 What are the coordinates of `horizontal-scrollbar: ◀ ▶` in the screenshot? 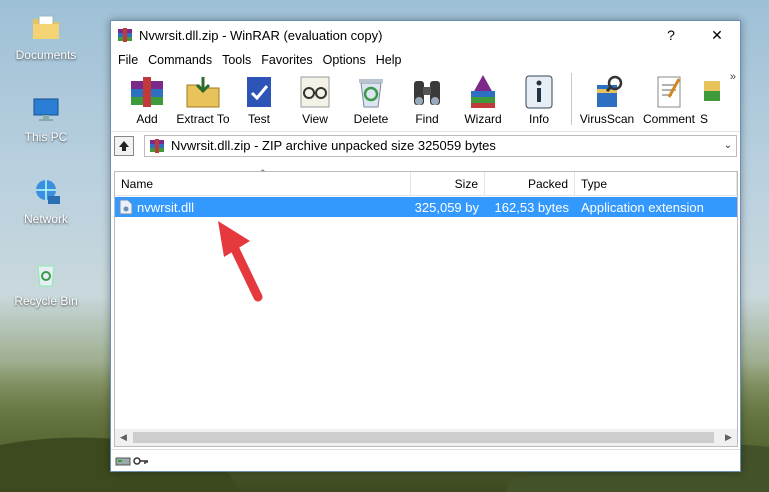 It's located at (426, 437).